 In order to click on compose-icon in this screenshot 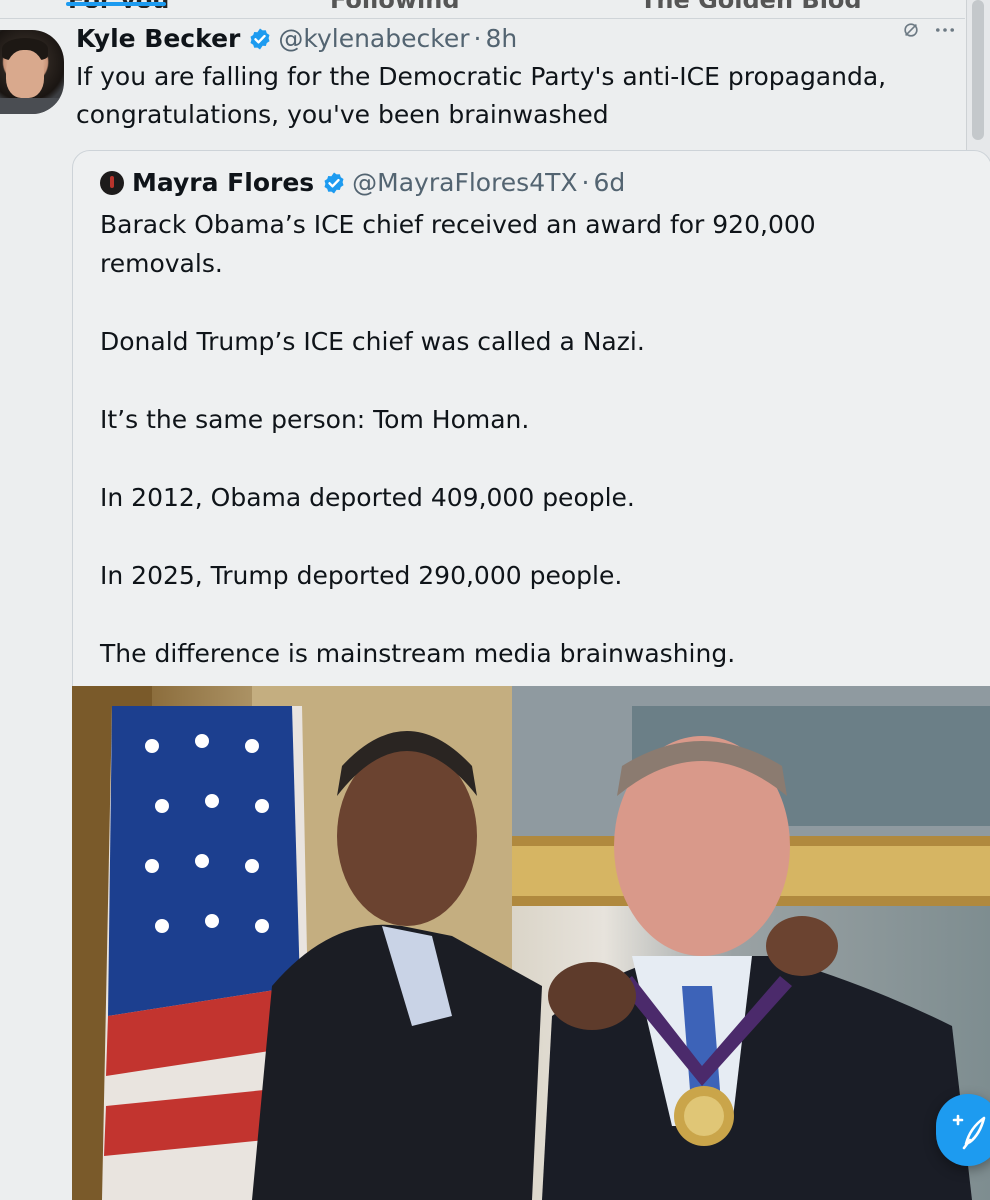, I will do `click(969, 1132)`.